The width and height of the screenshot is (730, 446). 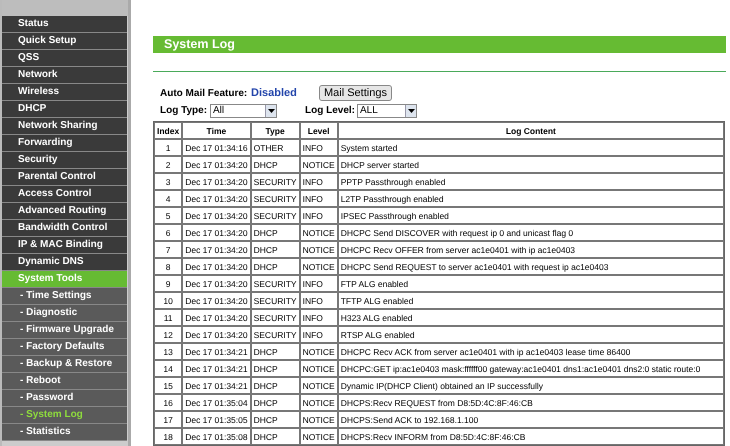 I want to click on table-cell: 15, so click(x=168, y=385).